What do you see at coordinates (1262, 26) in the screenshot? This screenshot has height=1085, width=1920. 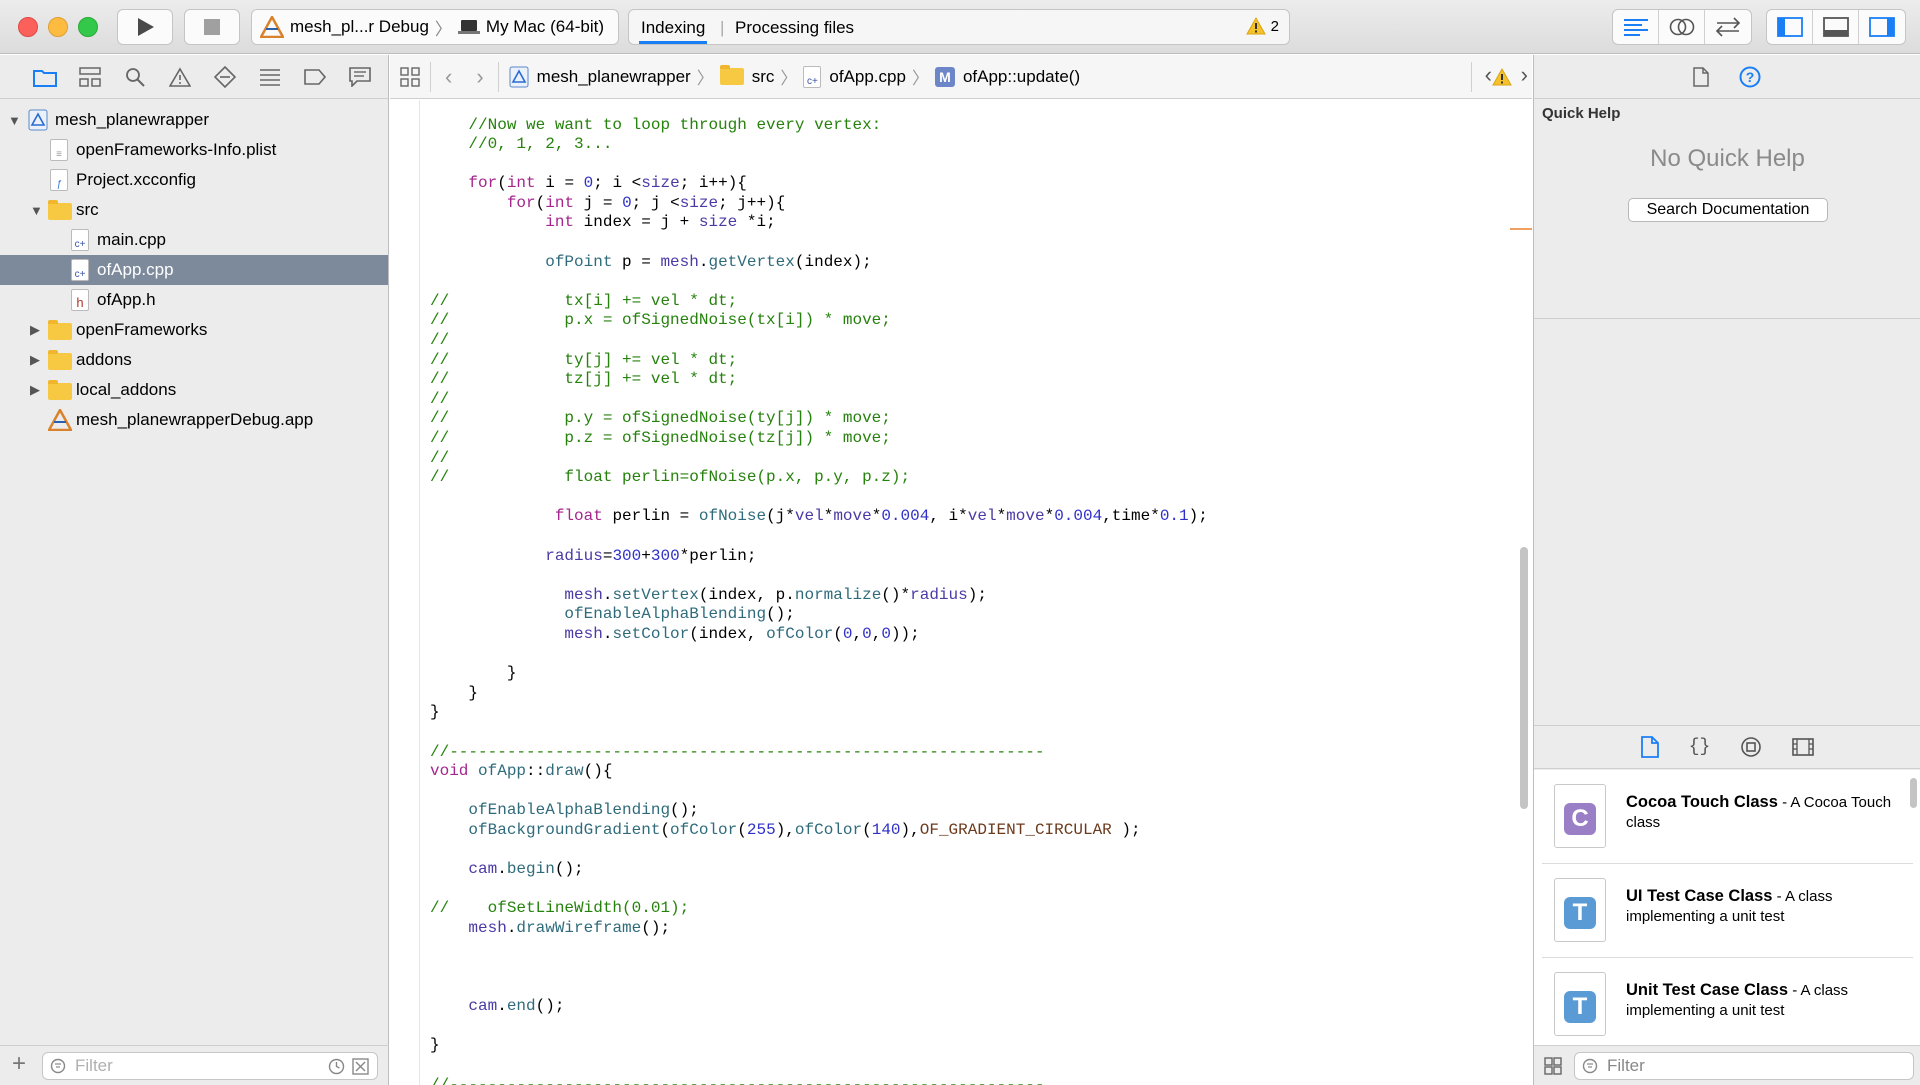 I see `warning-indicator: 2` at bounding box center [1262, 26].